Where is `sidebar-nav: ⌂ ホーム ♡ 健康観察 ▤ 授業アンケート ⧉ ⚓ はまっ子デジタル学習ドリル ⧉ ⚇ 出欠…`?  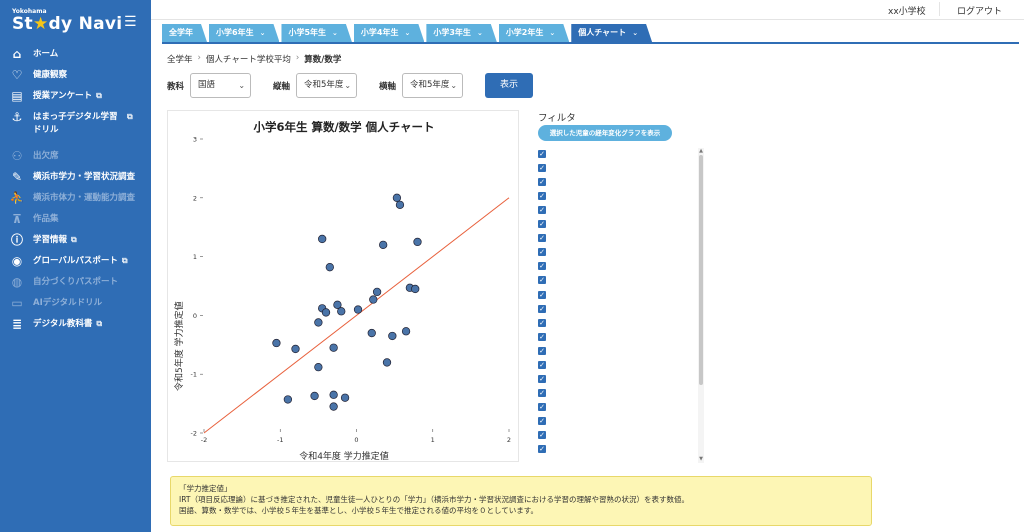
sidebar-nav: ⌂ ホーム ♡ 健康観察 ▤ 授業アンケート ⧉ ⚓ はまっ子デジタル学習ドリル ⧉ ⚇ 出欠… is located at coordinates (75, 192).